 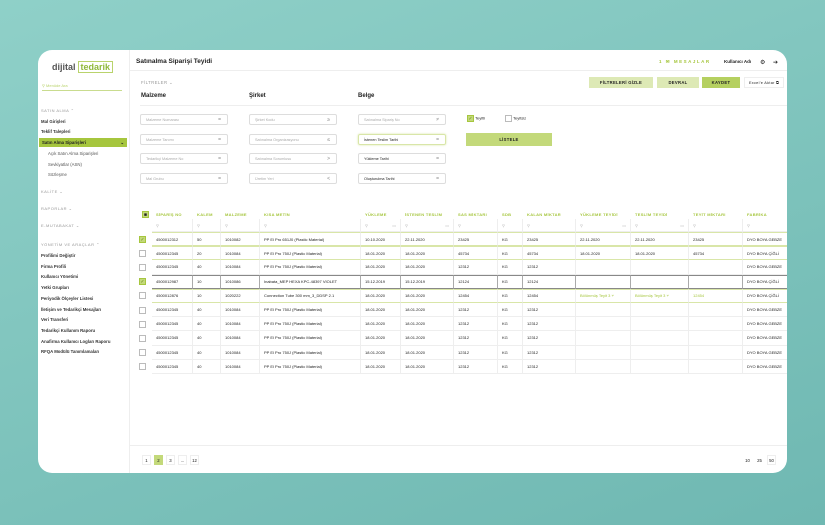 I want to click on calendar-icon: ▭, so click(x=682, y=225).